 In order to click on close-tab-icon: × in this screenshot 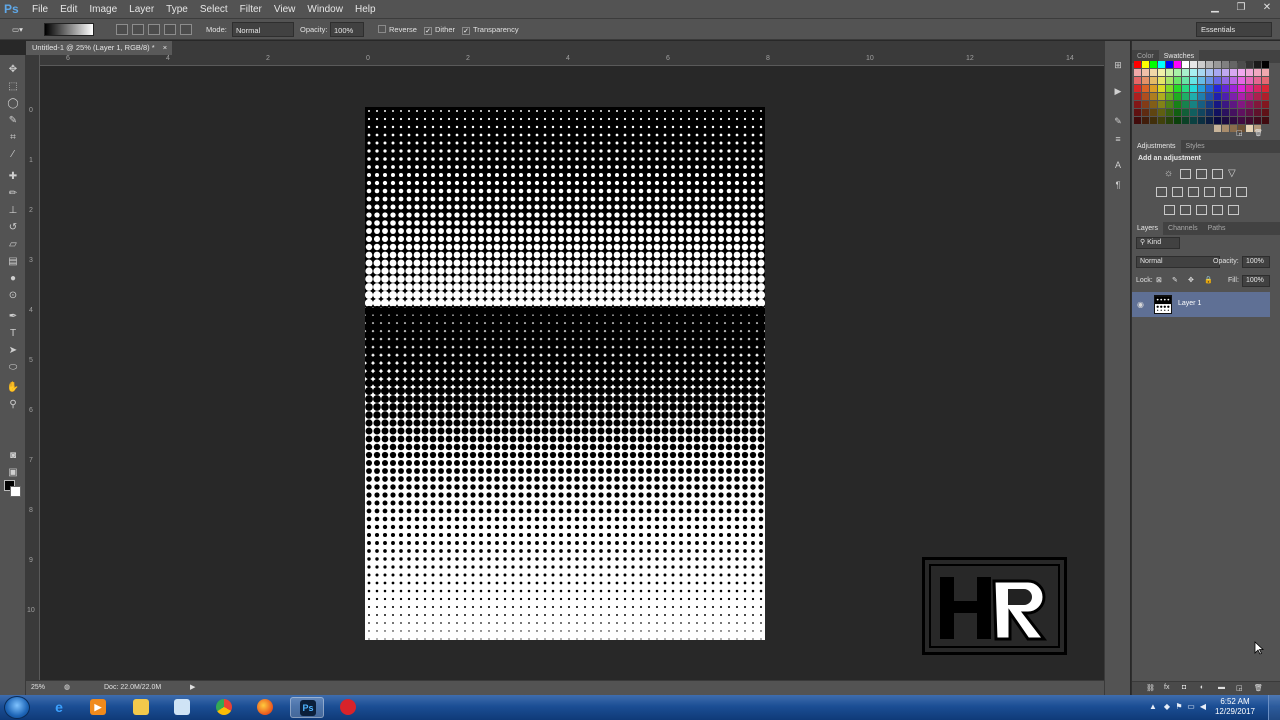, I will do `click(165, 47)`.